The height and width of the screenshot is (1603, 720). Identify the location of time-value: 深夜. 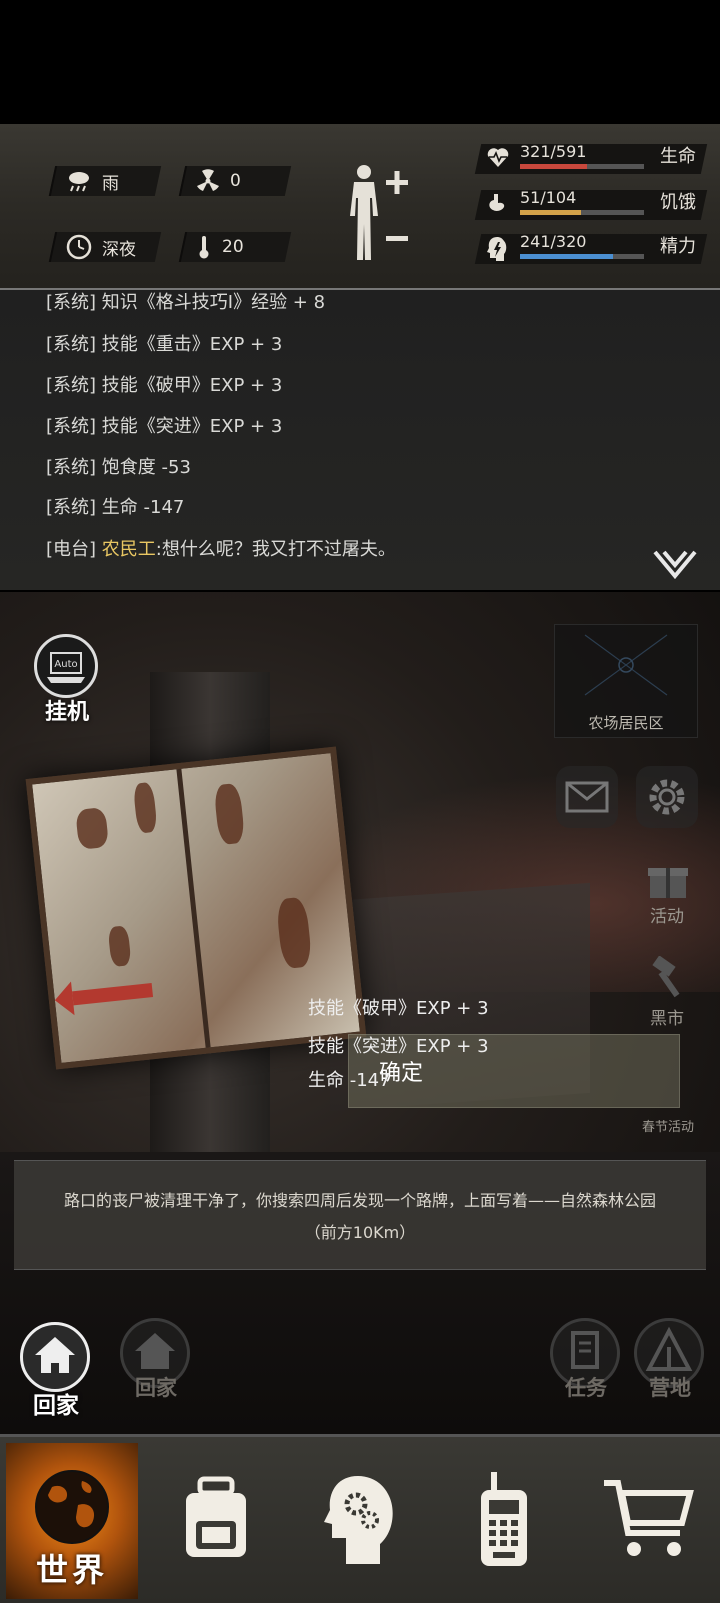
(119, 249).